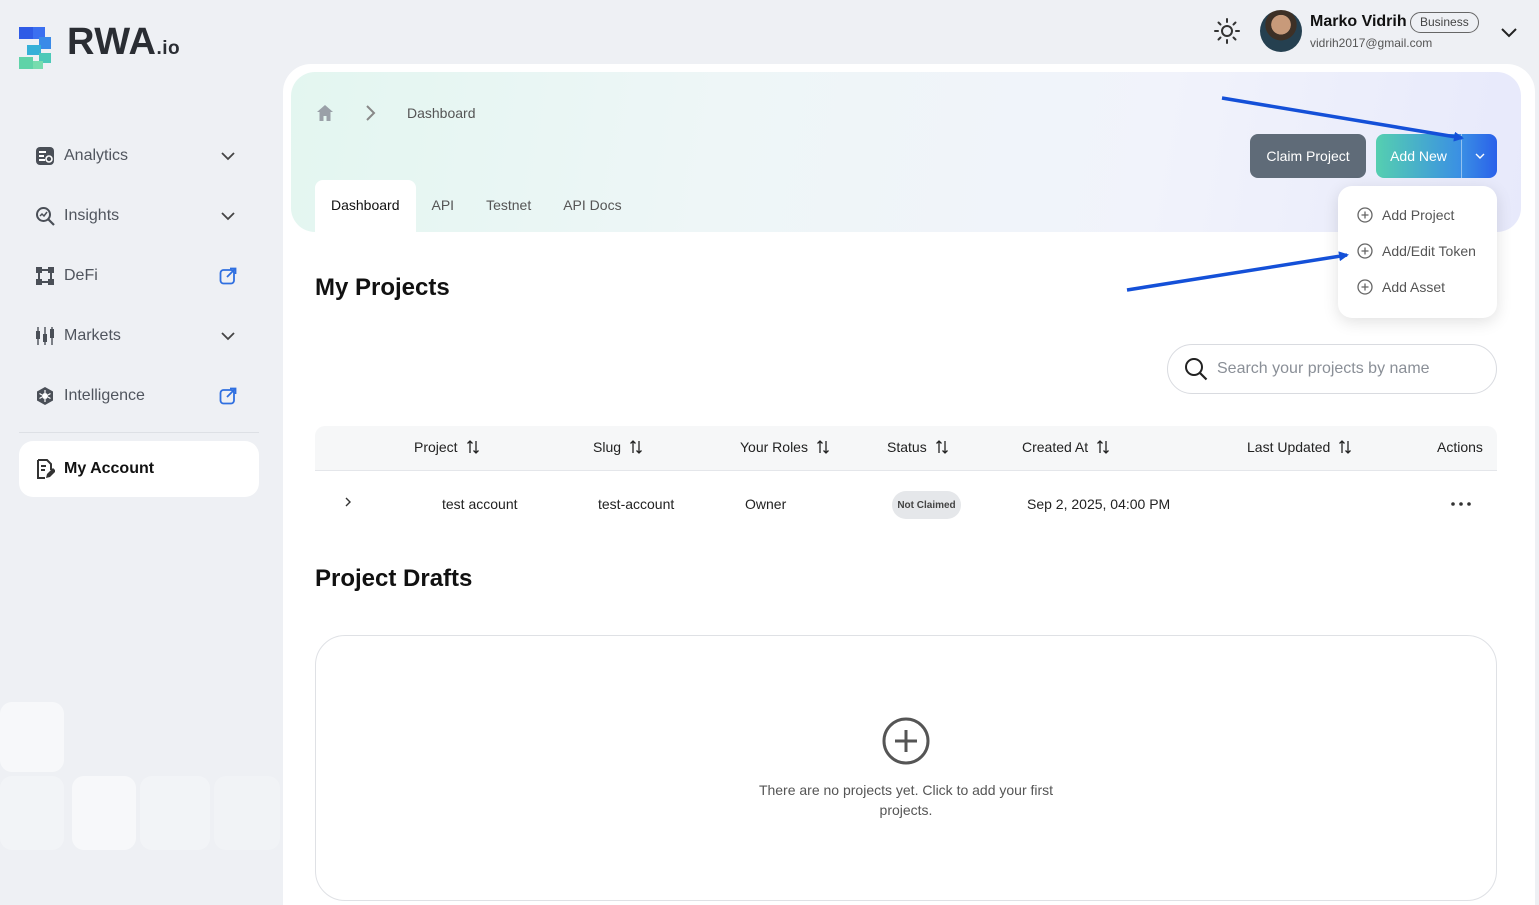  I want to click on cell-created-at: Sep 2, 2025, 04:00 PM, so click(1099, 504).